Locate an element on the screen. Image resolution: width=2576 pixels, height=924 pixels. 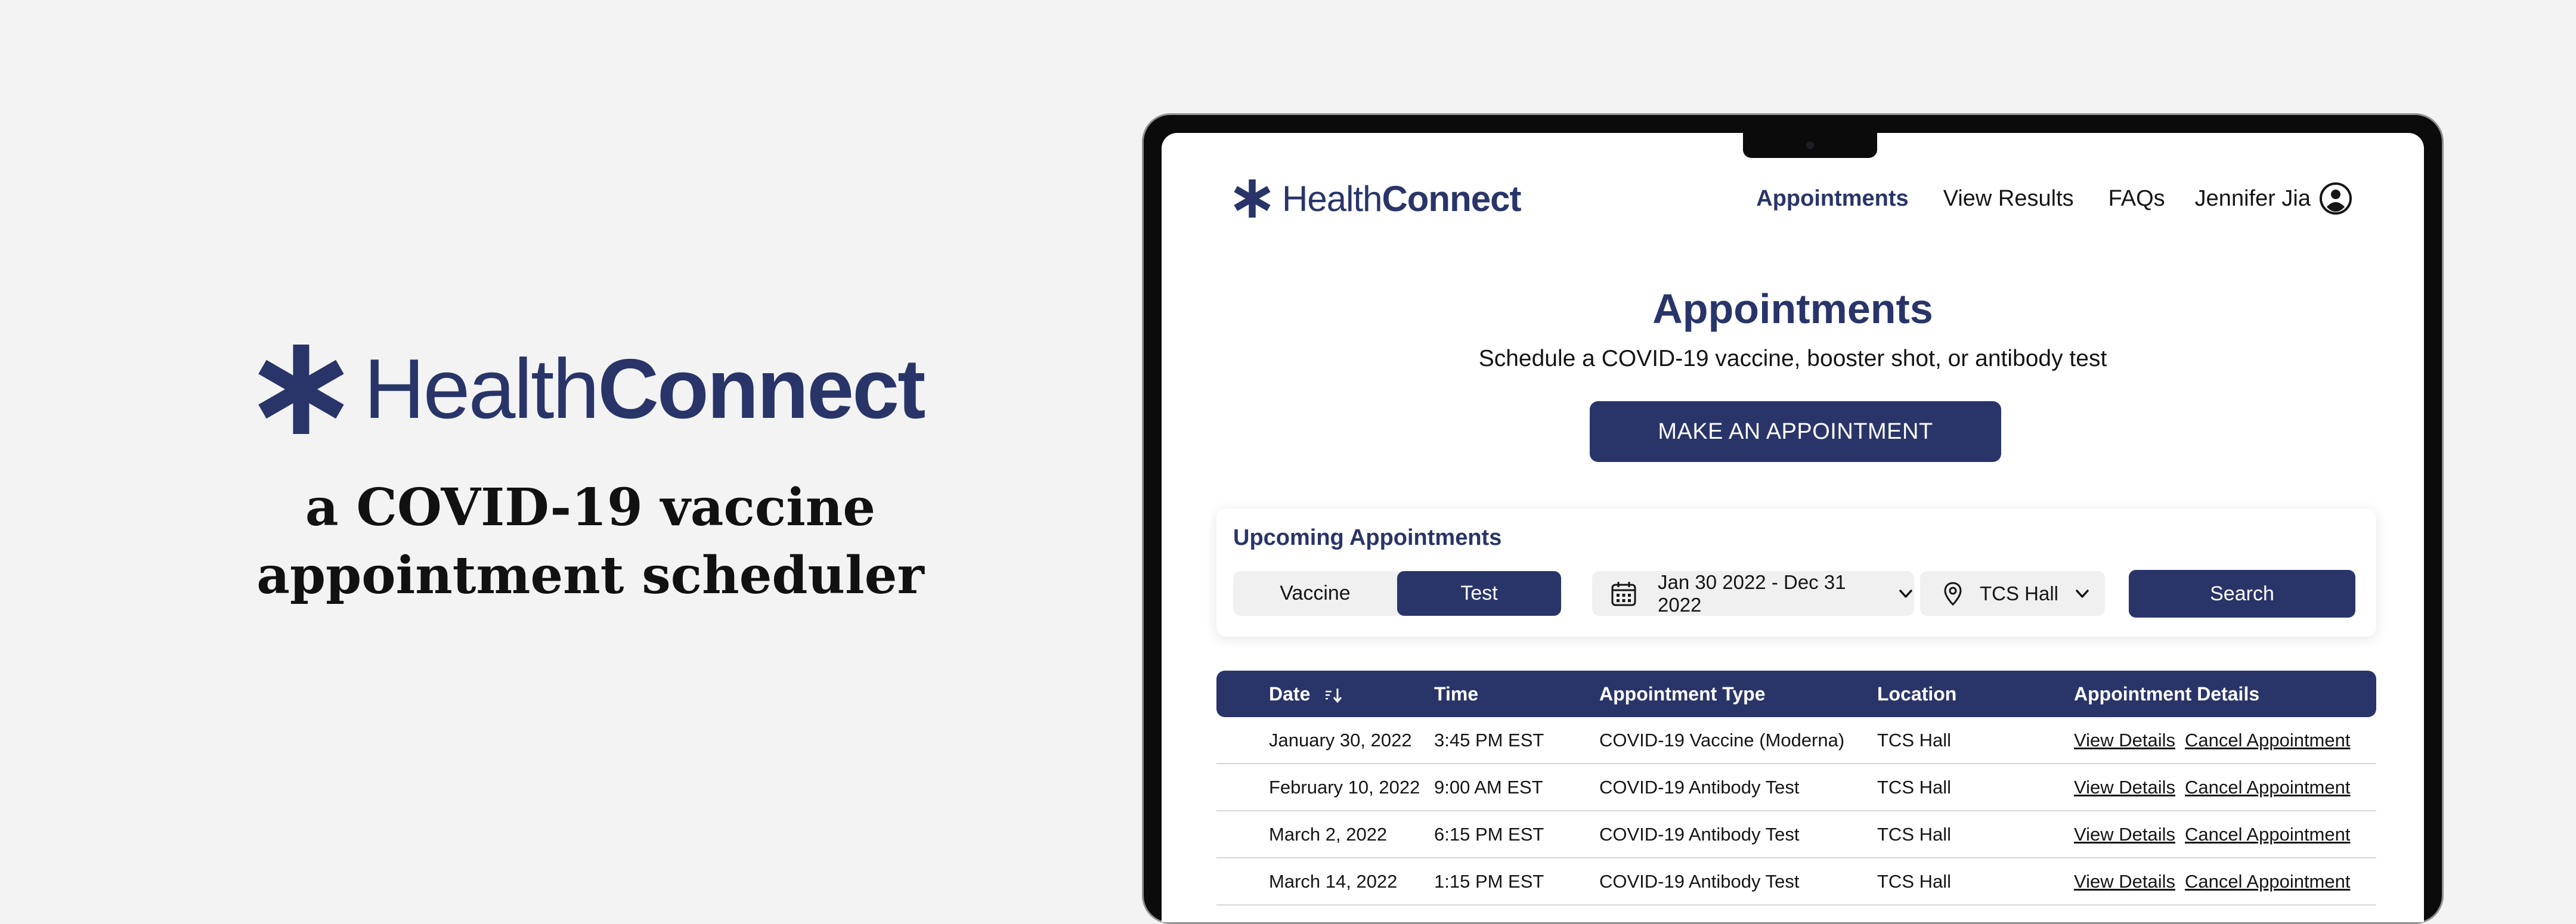
brand-logo: HealthConnect is located at coordinates (591, 389).